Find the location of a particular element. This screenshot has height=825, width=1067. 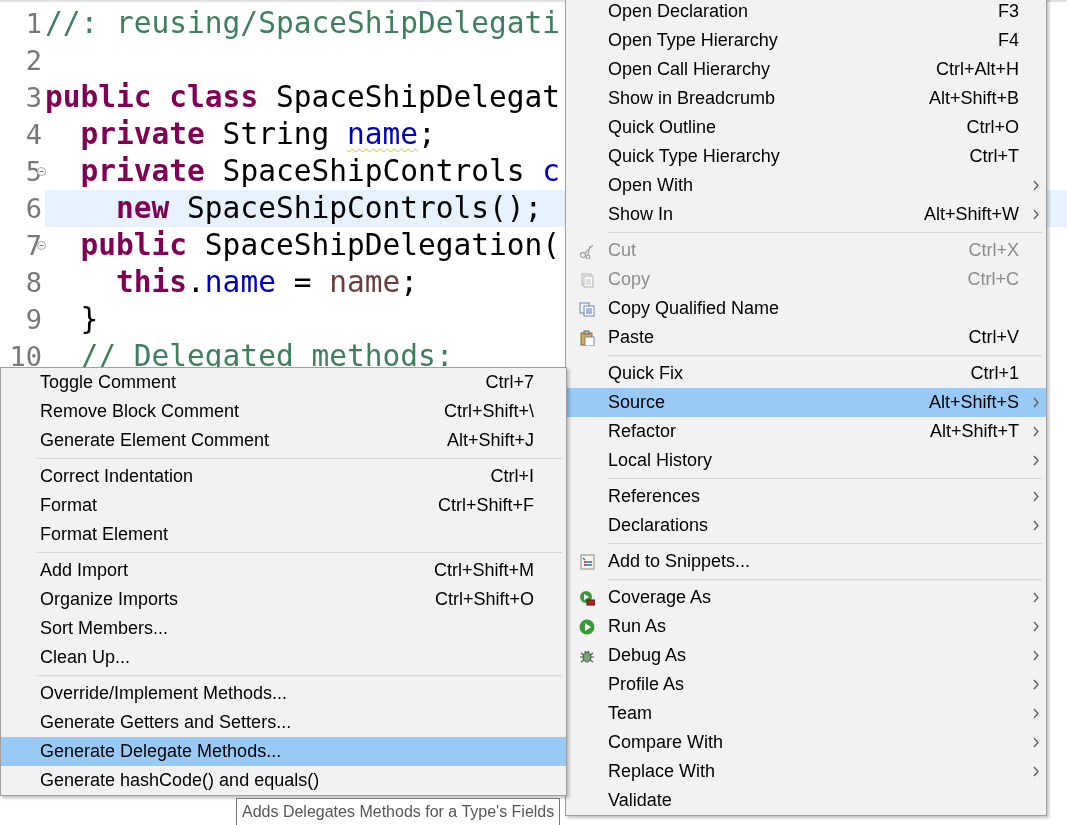

menu-item: Source Alt+Shift+S is located at coordinates (806, 402).